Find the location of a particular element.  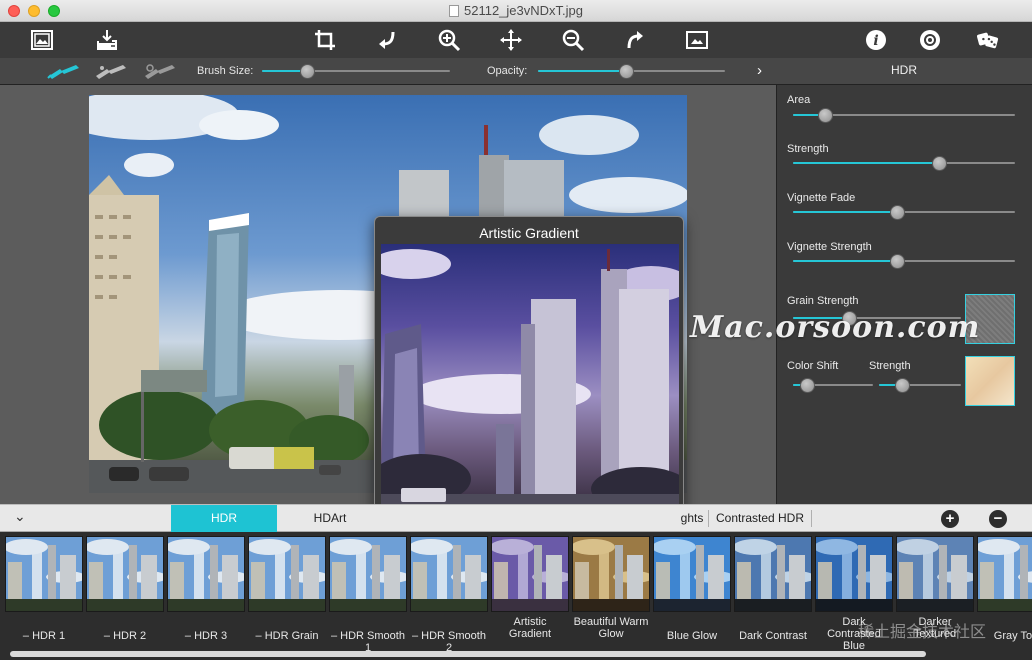

tab-highlights: ghts is located at coordinates (692, 518).